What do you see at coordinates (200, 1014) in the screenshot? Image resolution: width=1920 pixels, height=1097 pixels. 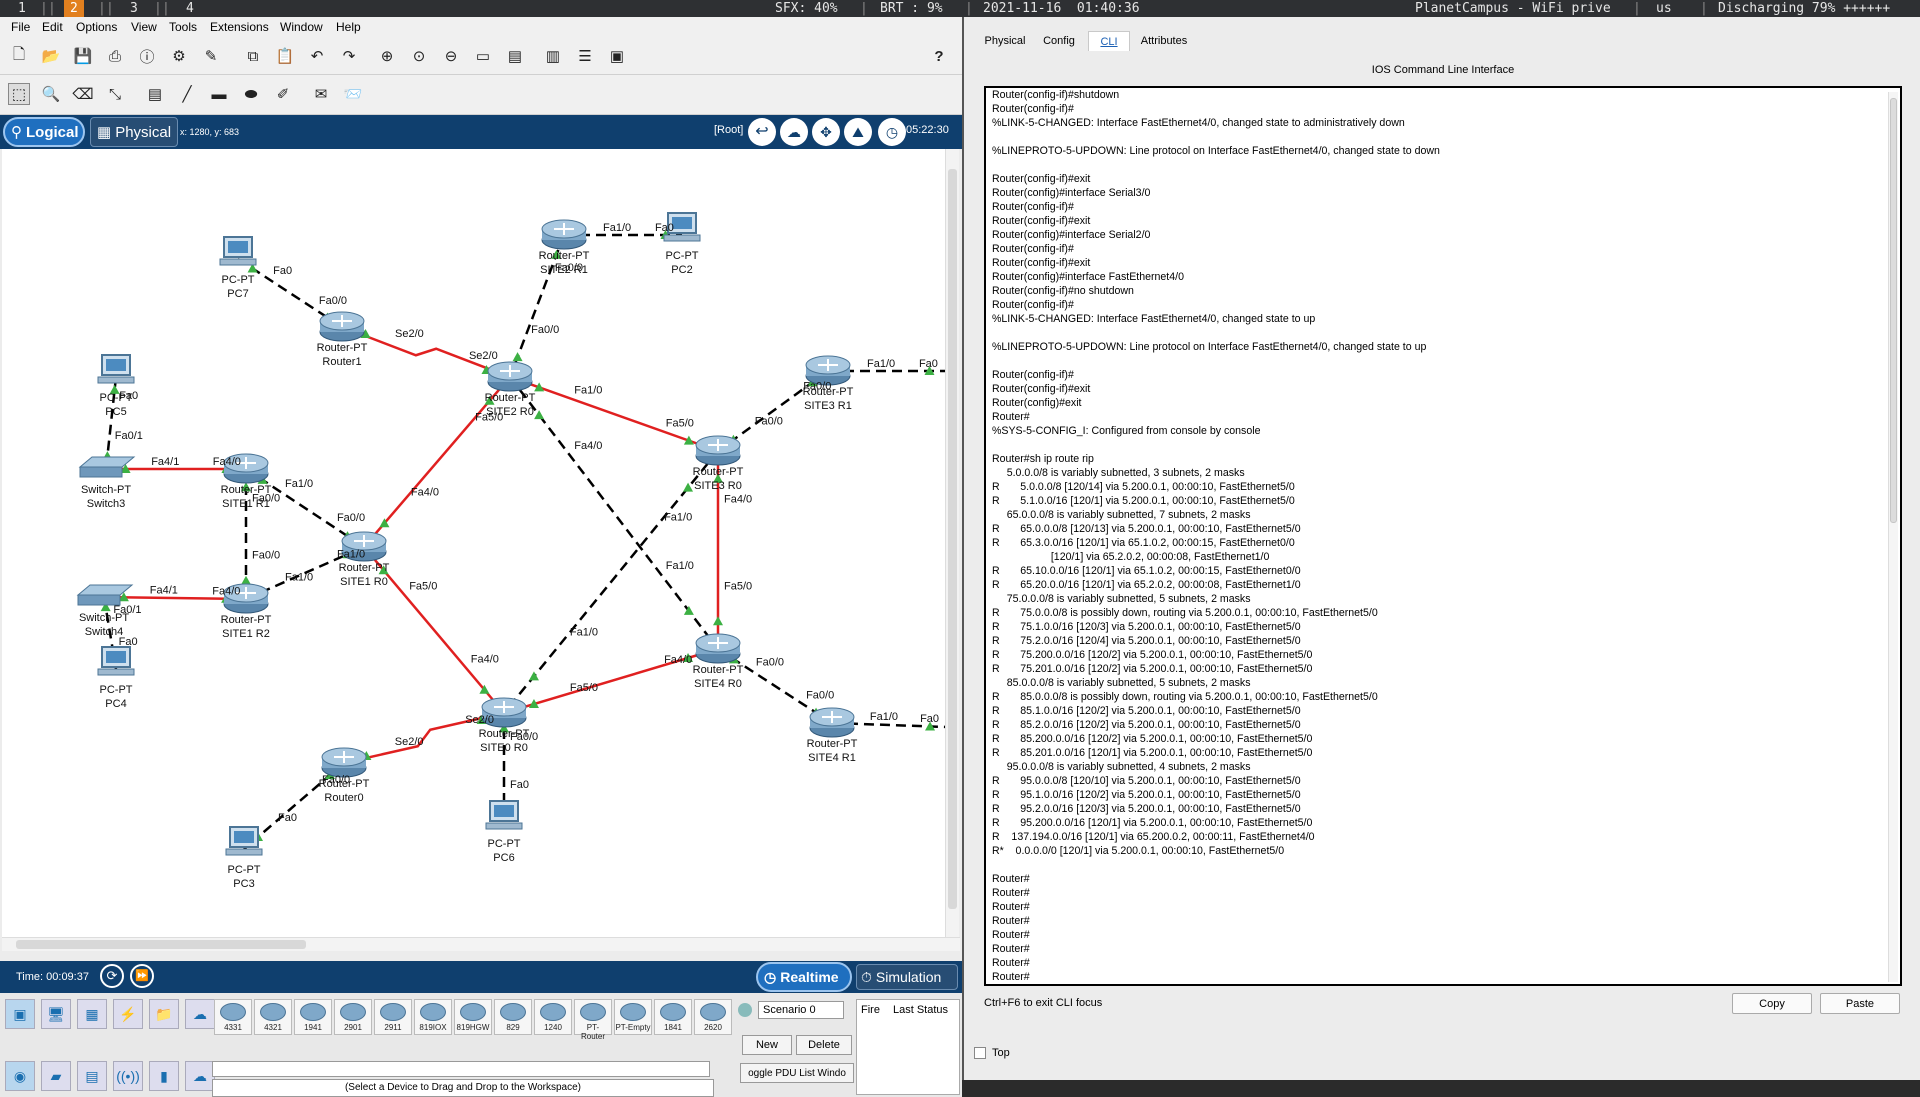 I see `category-multiuser: ☁` at bounding box center [200, 1014].